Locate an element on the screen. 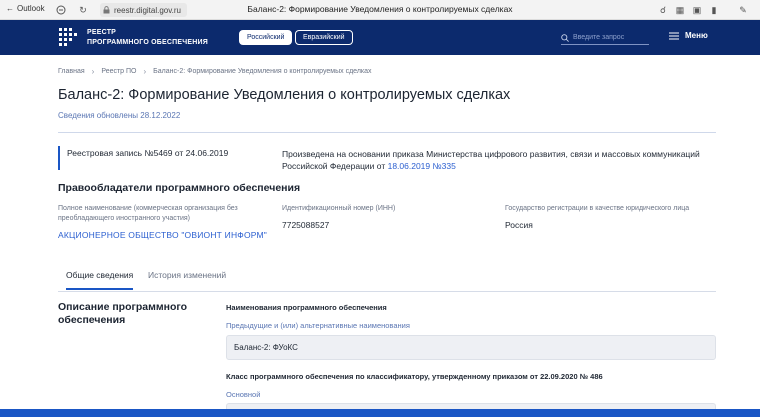  back-button: ← Outlook is located at coordinates (25, 8).